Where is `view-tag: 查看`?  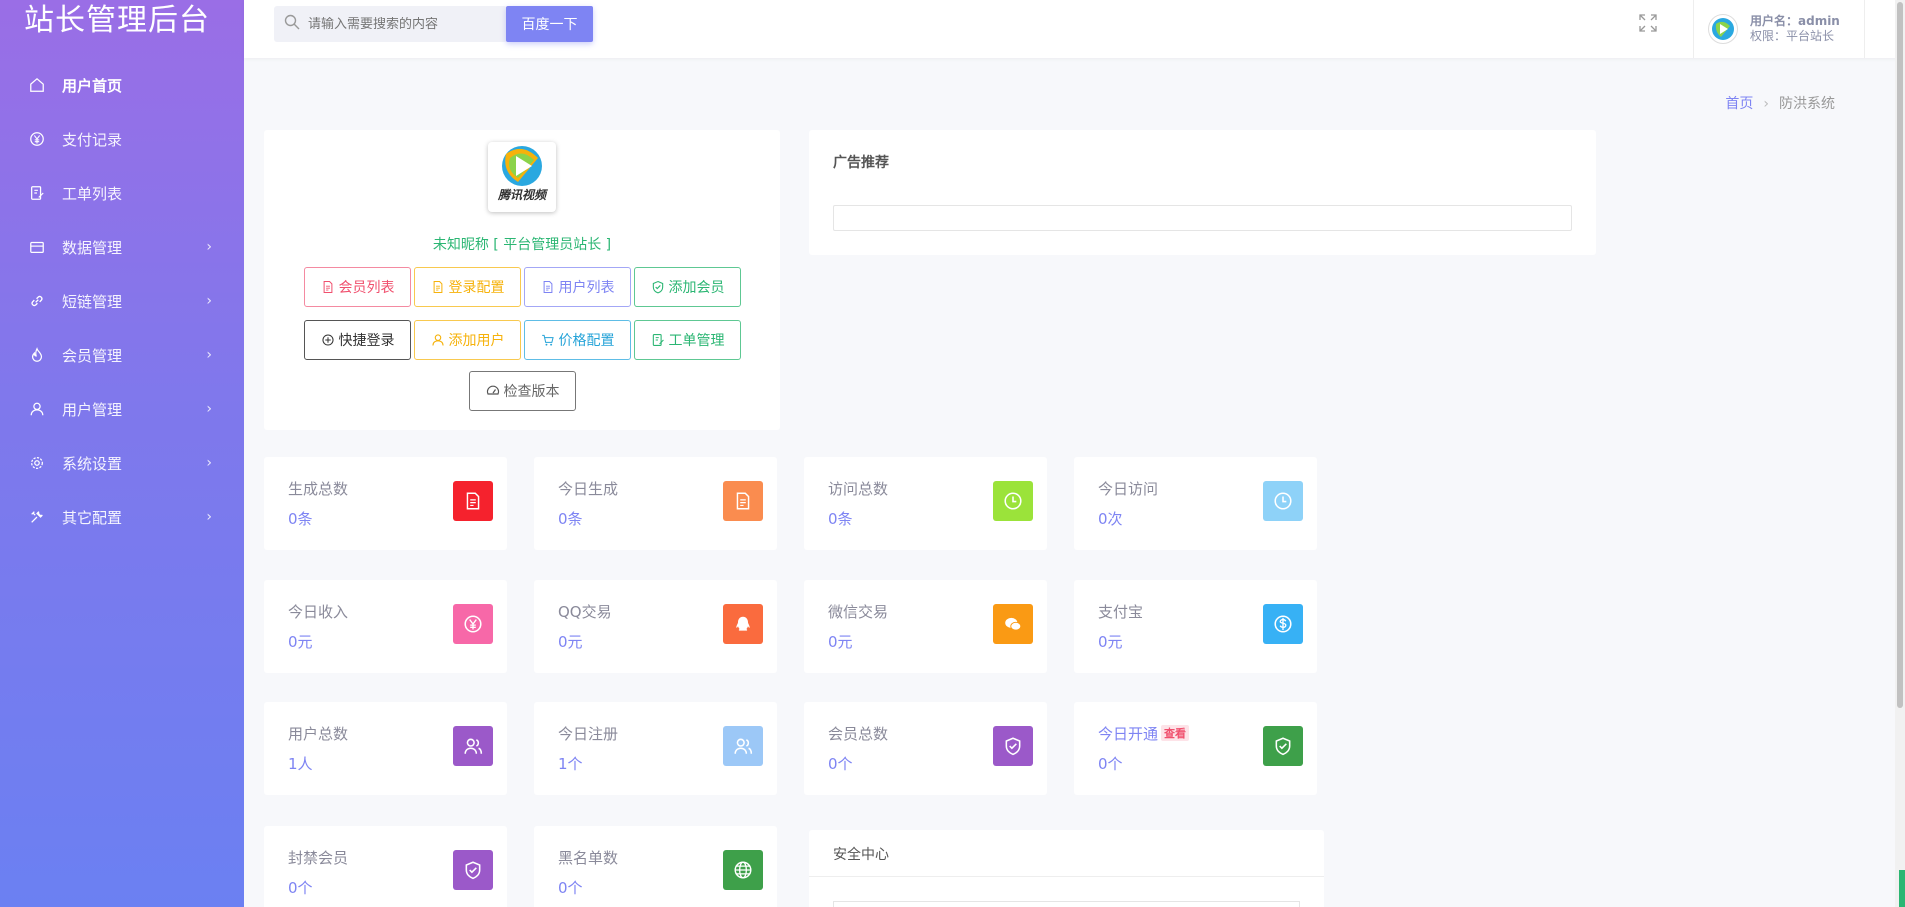
view-tag: 查看 is located at coordinates (1175, 733).